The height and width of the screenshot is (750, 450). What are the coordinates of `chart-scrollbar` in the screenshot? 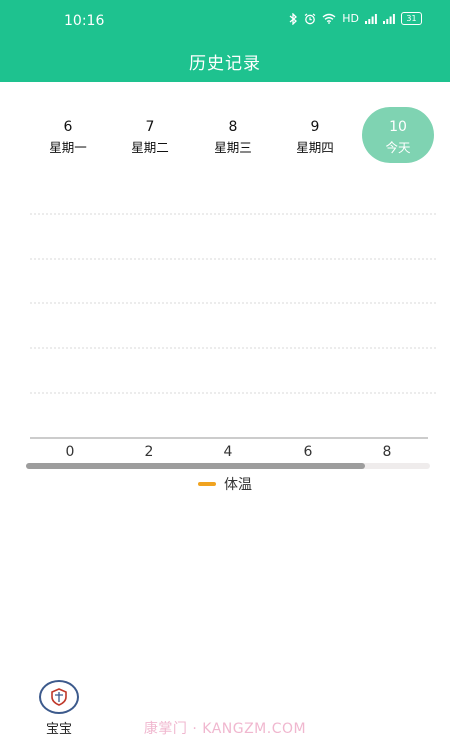 It's located at (228, 466).